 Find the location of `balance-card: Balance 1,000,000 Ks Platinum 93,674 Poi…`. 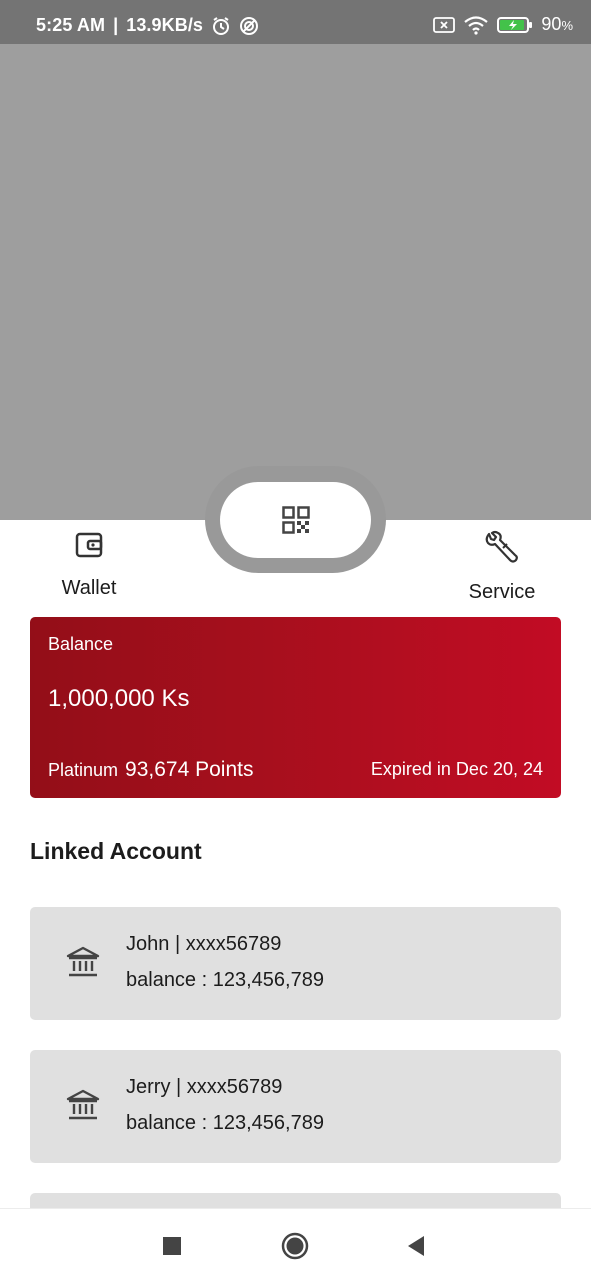

balance-card: Balance 1,000,000 Ks Platinum 93,674 Poi… is located at coordinates (295, 707).